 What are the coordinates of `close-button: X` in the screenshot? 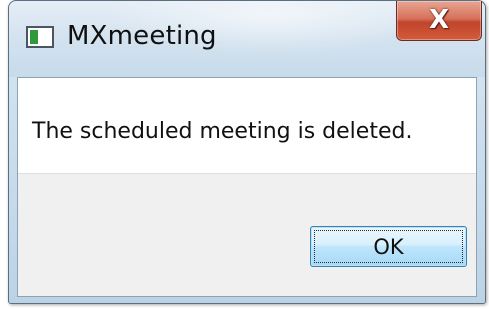 It's located at (439, 21).